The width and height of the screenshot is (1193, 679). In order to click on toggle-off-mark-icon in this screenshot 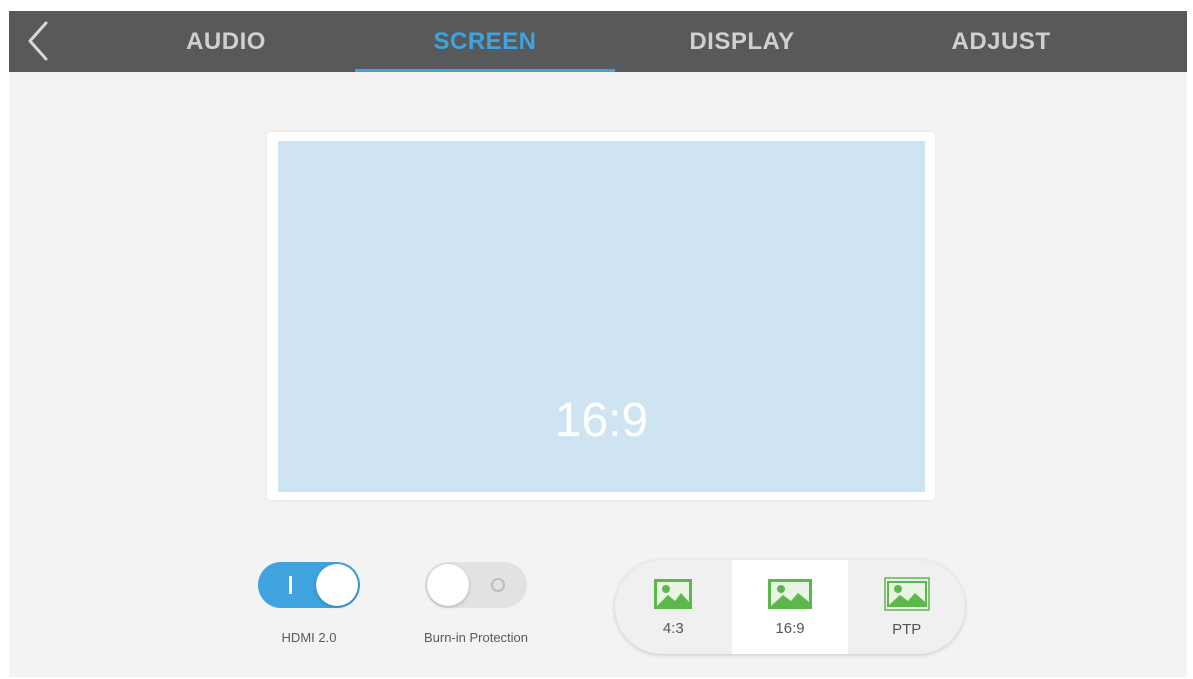, I will do `click(498, 585)`.